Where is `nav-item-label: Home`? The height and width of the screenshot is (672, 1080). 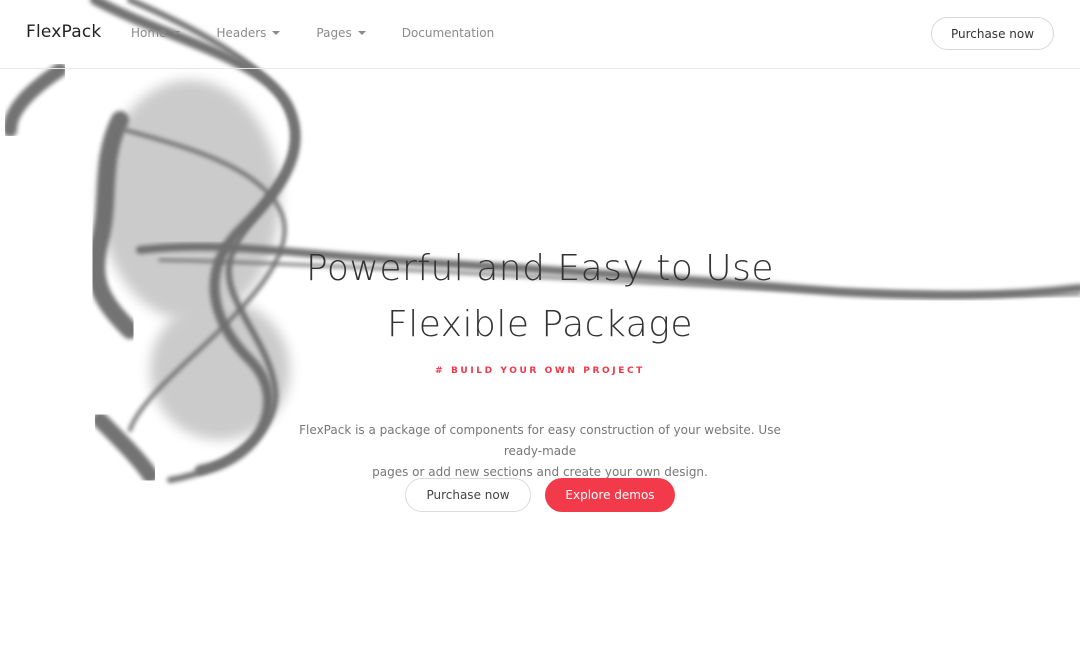 nav-item-label: Home is located at coordinates (149, 33).